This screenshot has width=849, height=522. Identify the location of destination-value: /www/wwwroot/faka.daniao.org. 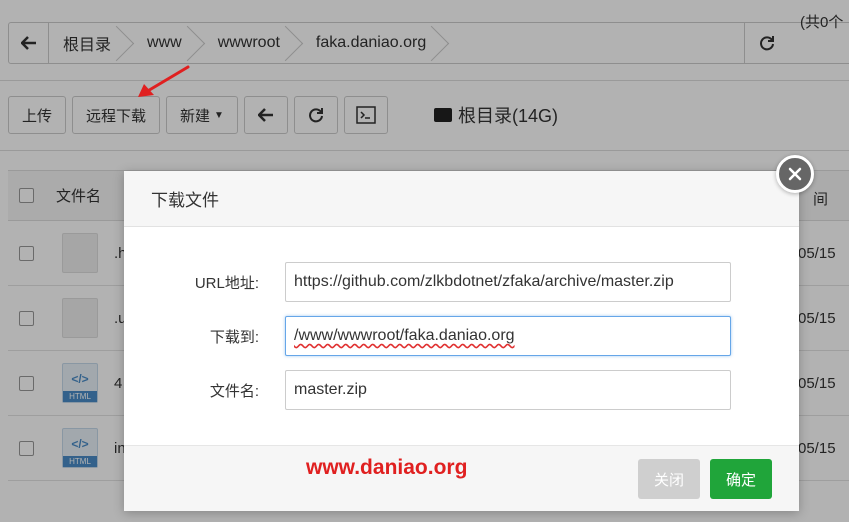
(404, 335).